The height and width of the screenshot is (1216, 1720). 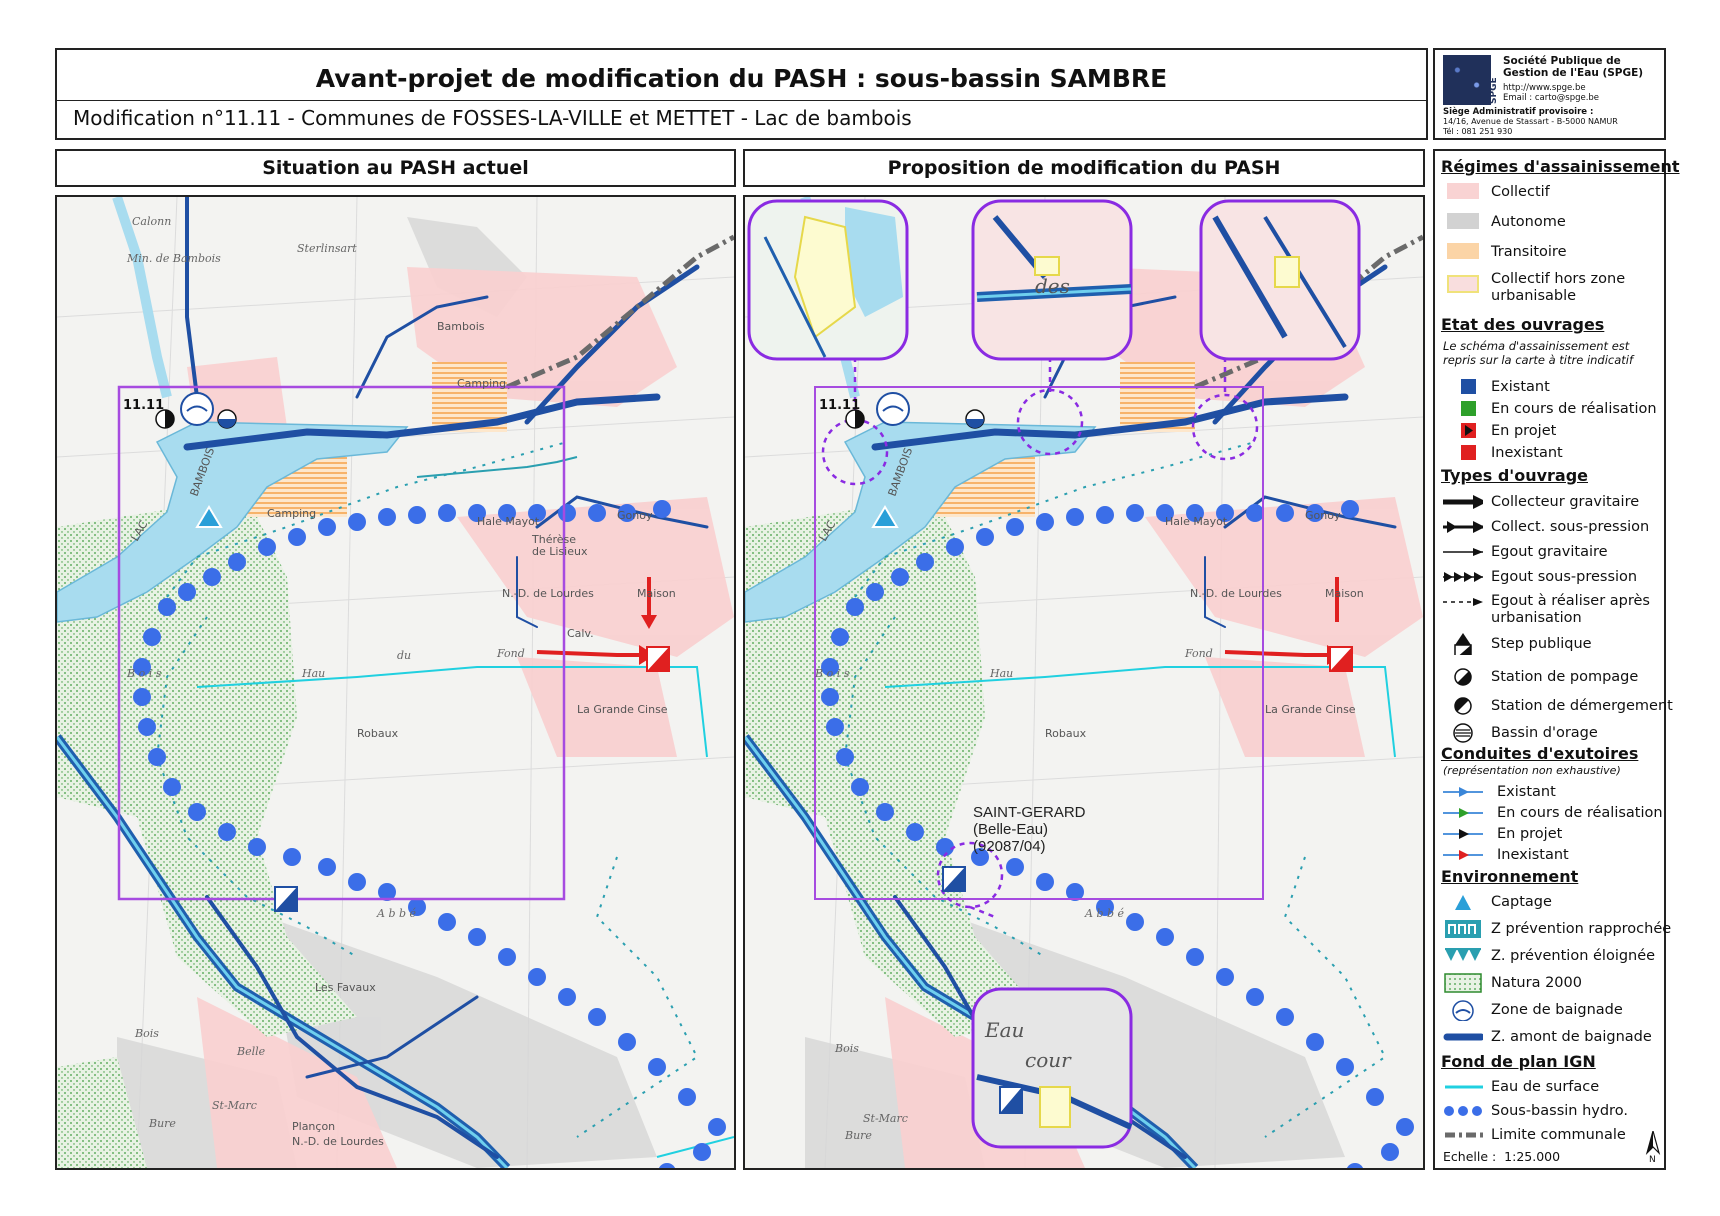 I want to click on logo-vertical-text: SPGE, so click(x=1494, y=90).